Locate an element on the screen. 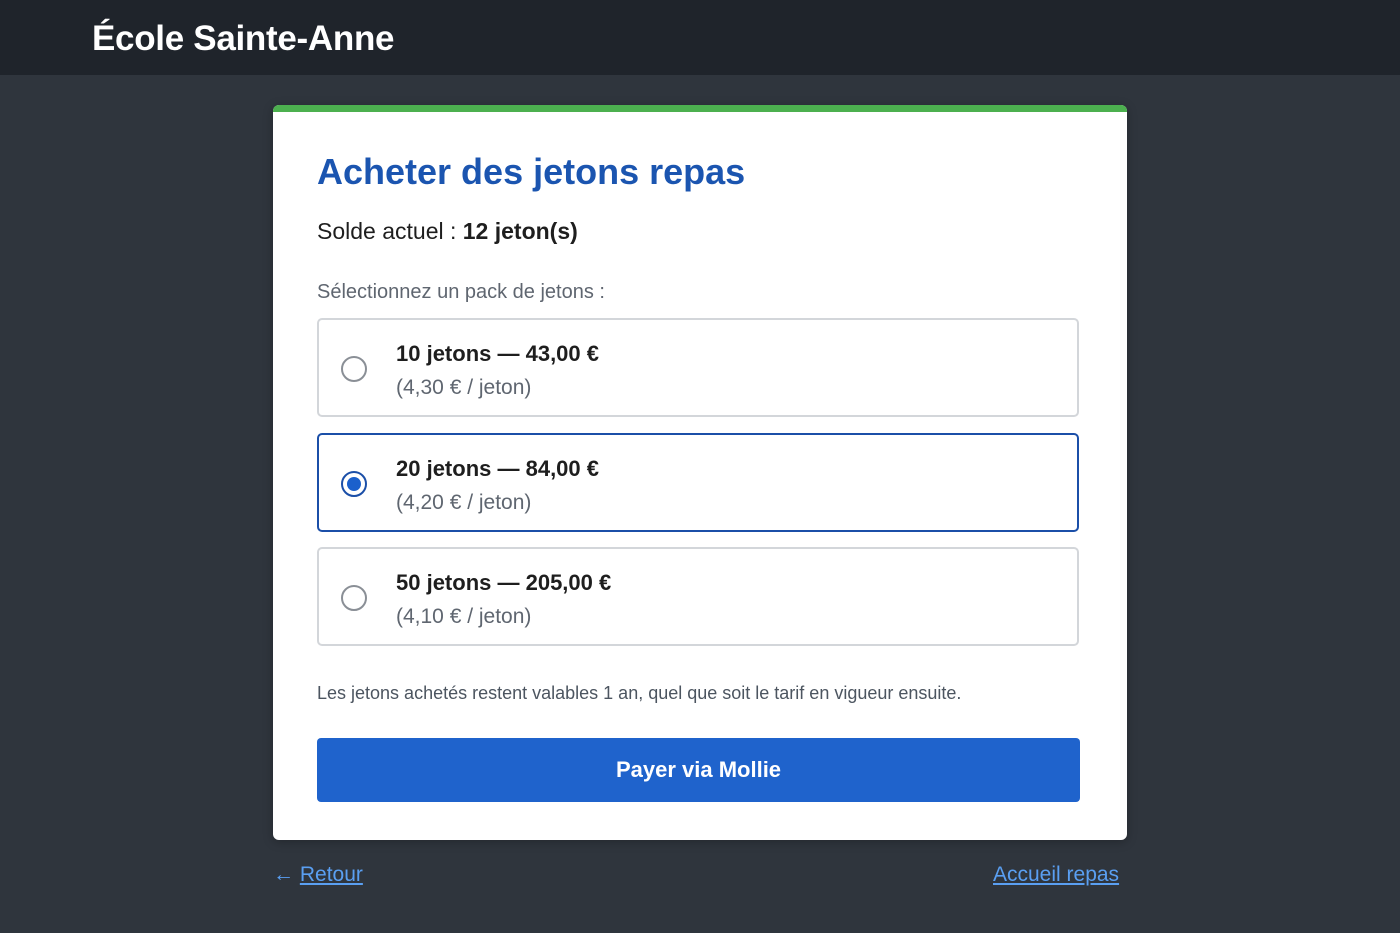 The image size is (1400, 933). radio-dot-icon is located at coordinates (354, 484).